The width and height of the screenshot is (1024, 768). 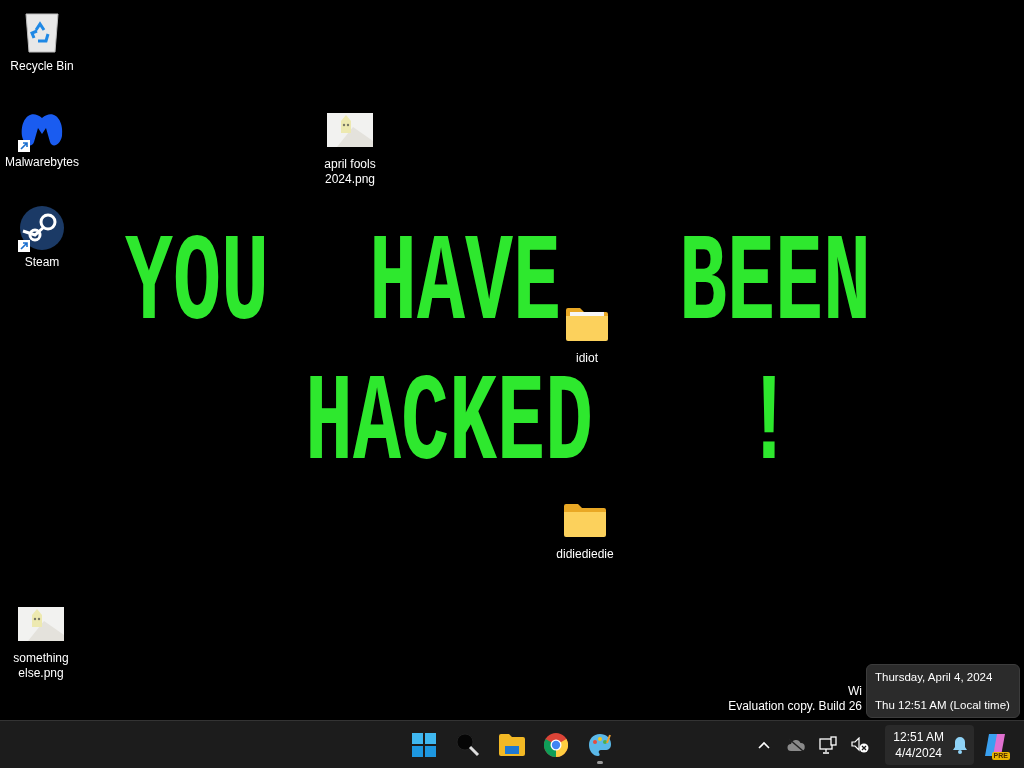 I want to click on chrome-icon, so click(x=556, y=744).